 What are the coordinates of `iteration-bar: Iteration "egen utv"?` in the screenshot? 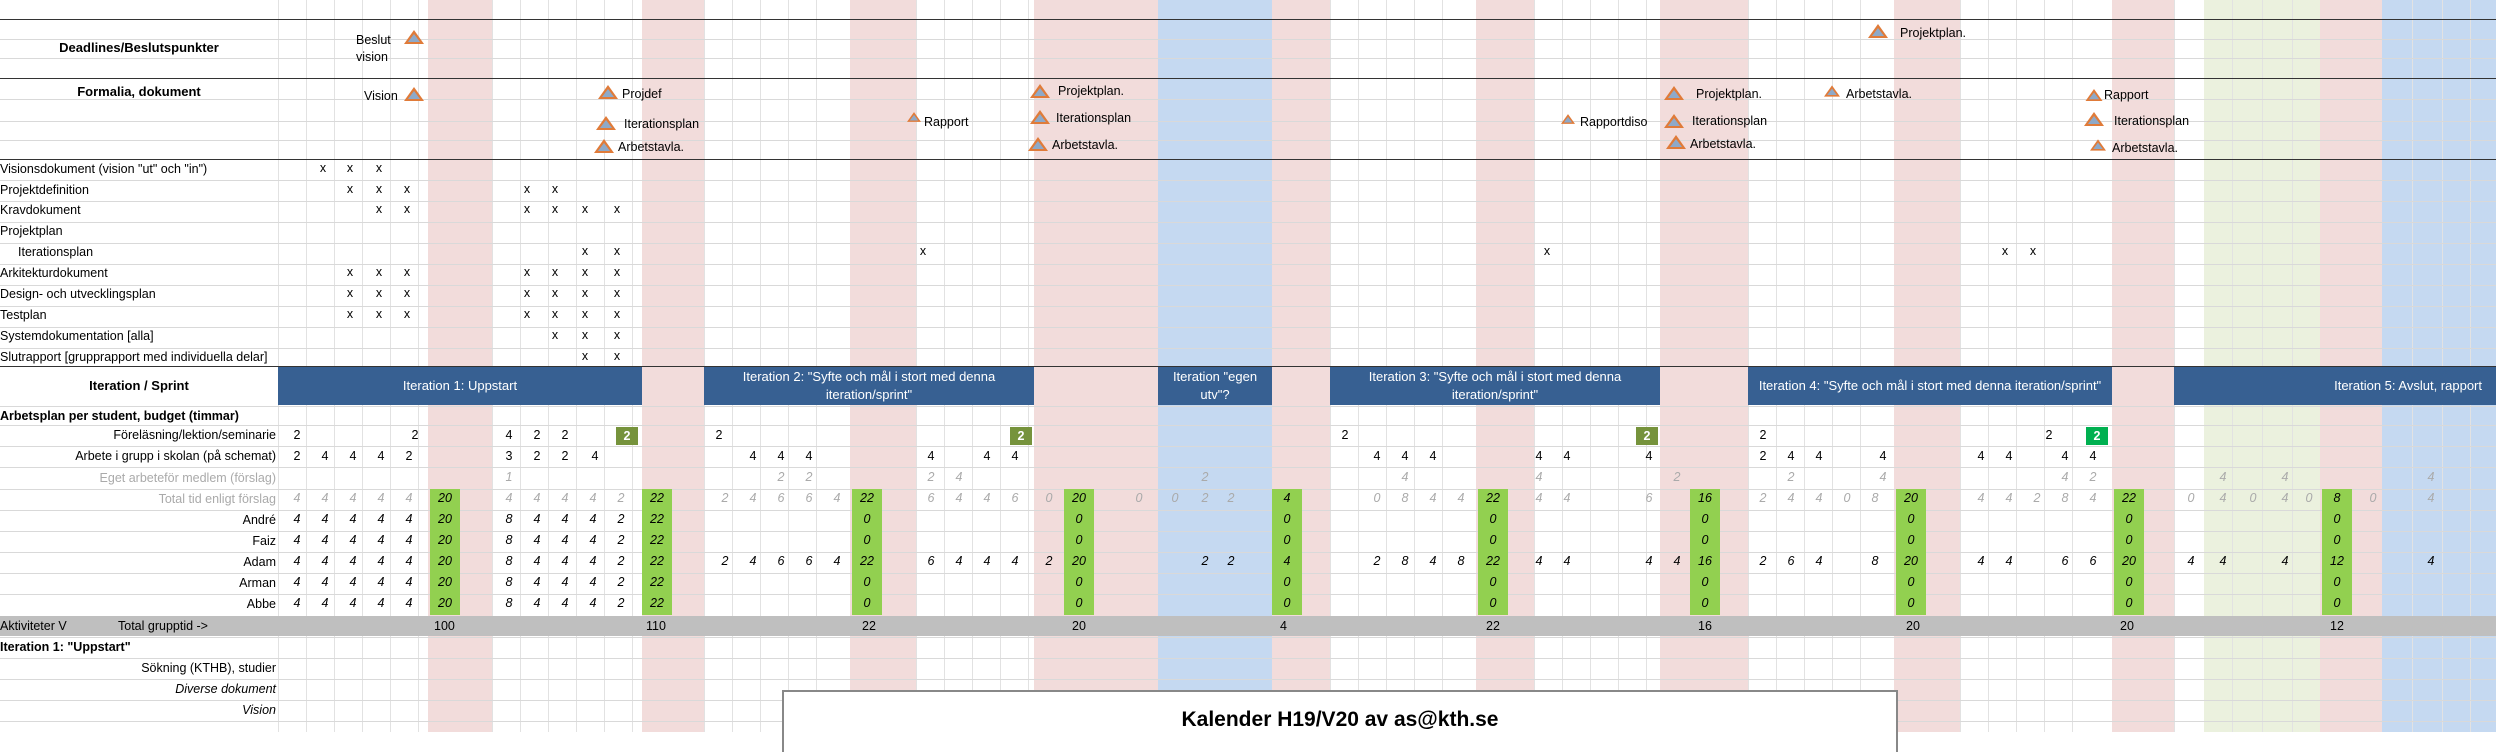 It's located at (1215, 386).